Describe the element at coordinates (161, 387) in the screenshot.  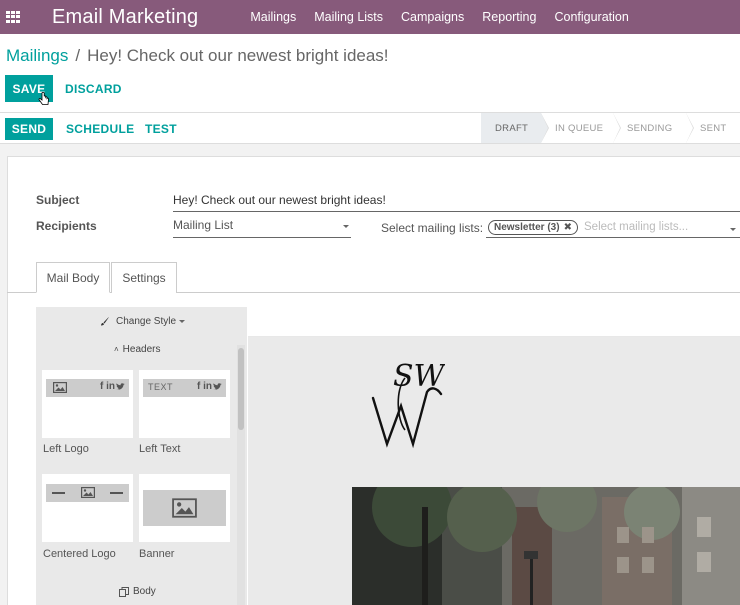
I see `text-placeholder: TEXT` at that location.